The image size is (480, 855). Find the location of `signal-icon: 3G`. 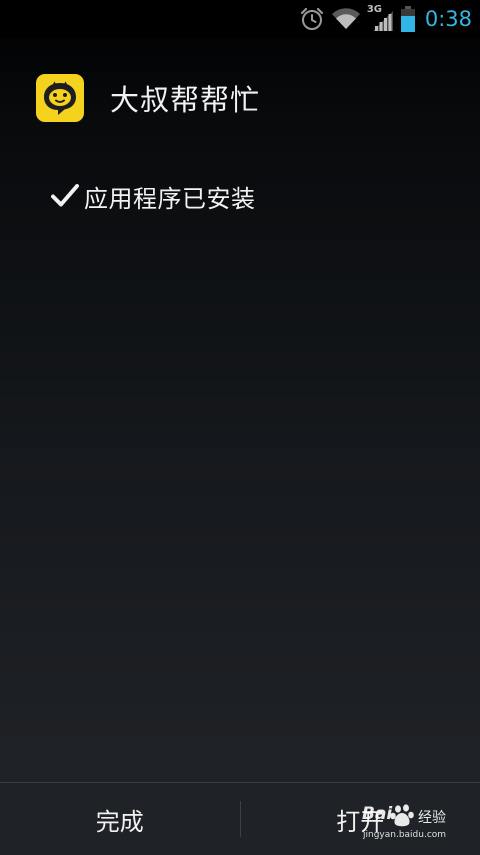

signal-icon: 3G is located at coordinates (381, 19).